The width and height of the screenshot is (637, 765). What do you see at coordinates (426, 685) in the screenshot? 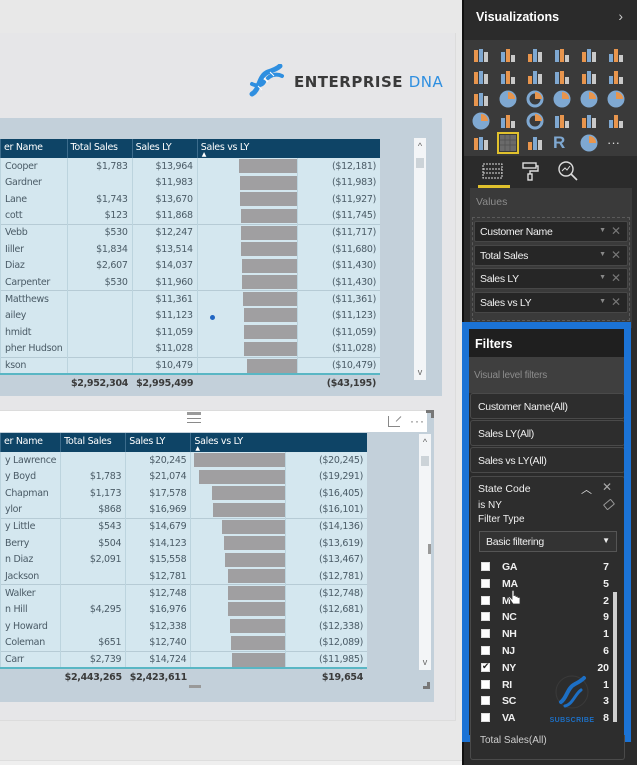
I see `resize-handle-bottom-right` at bounding box center [426, 685].